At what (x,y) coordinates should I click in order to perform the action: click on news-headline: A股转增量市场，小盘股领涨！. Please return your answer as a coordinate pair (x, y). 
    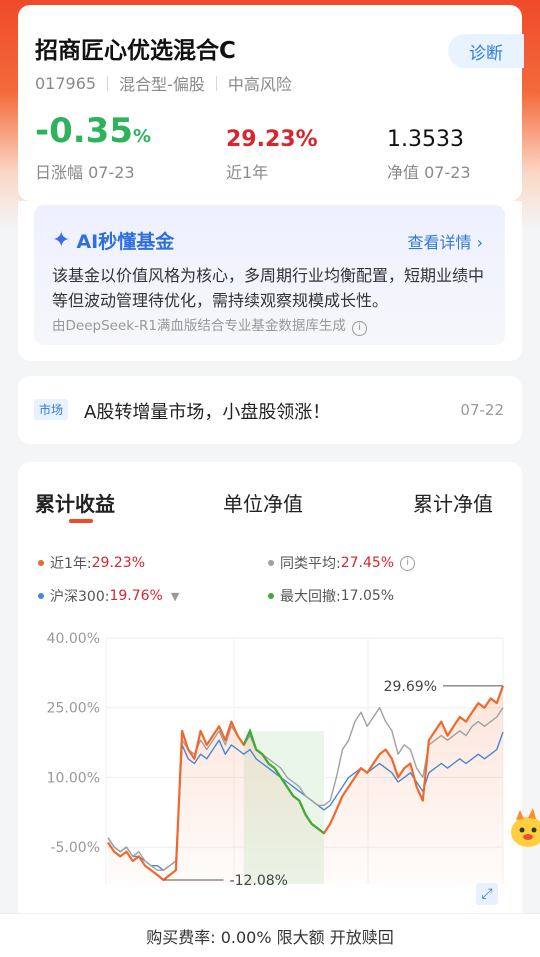
    Looking at the image, I should click on (207, 411).